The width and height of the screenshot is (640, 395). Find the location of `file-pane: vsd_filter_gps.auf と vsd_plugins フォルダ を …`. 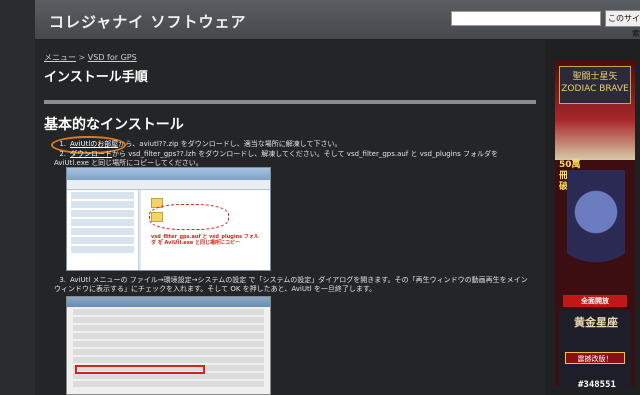

file-pane: vsd_filter_gps.auf と vsd_plugins フォルダ を … is located at coordinates (205, 230).